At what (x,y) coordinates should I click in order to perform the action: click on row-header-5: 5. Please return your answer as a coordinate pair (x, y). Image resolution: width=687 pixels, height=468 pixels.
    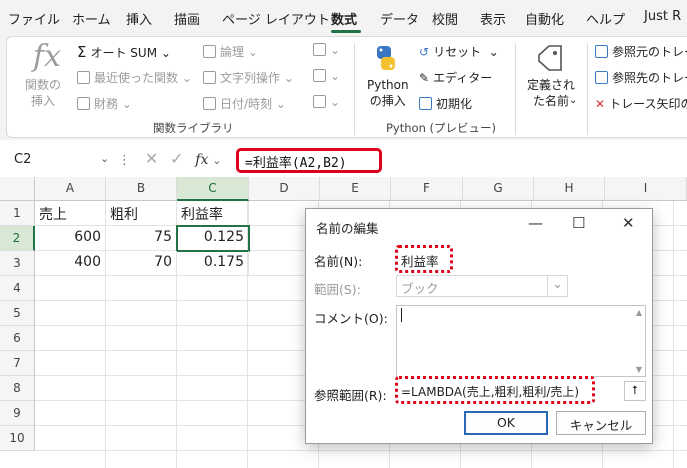
    Looking at the image, I should click on (17, 313).